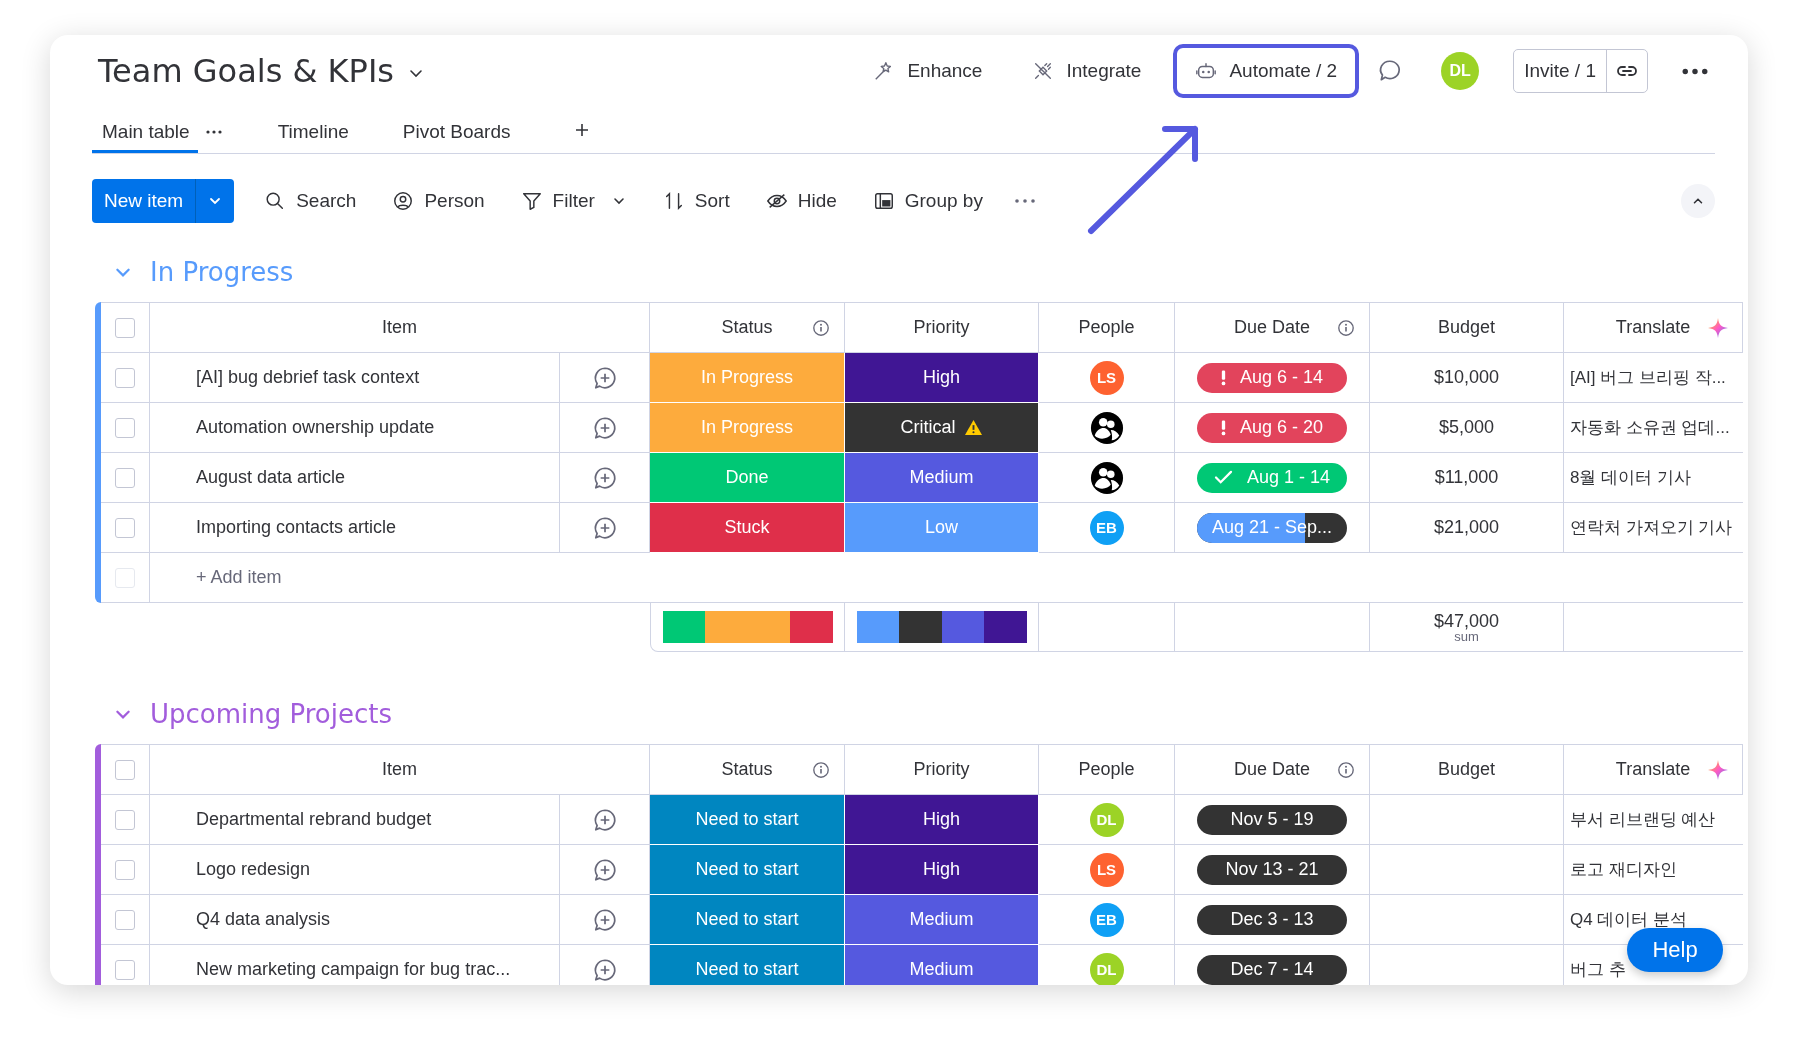 This screenshot has height=1049, width=1798. Describe the element at coordinates (1718, 327) in the screenshot. I see `sparkle-icon` at that location.